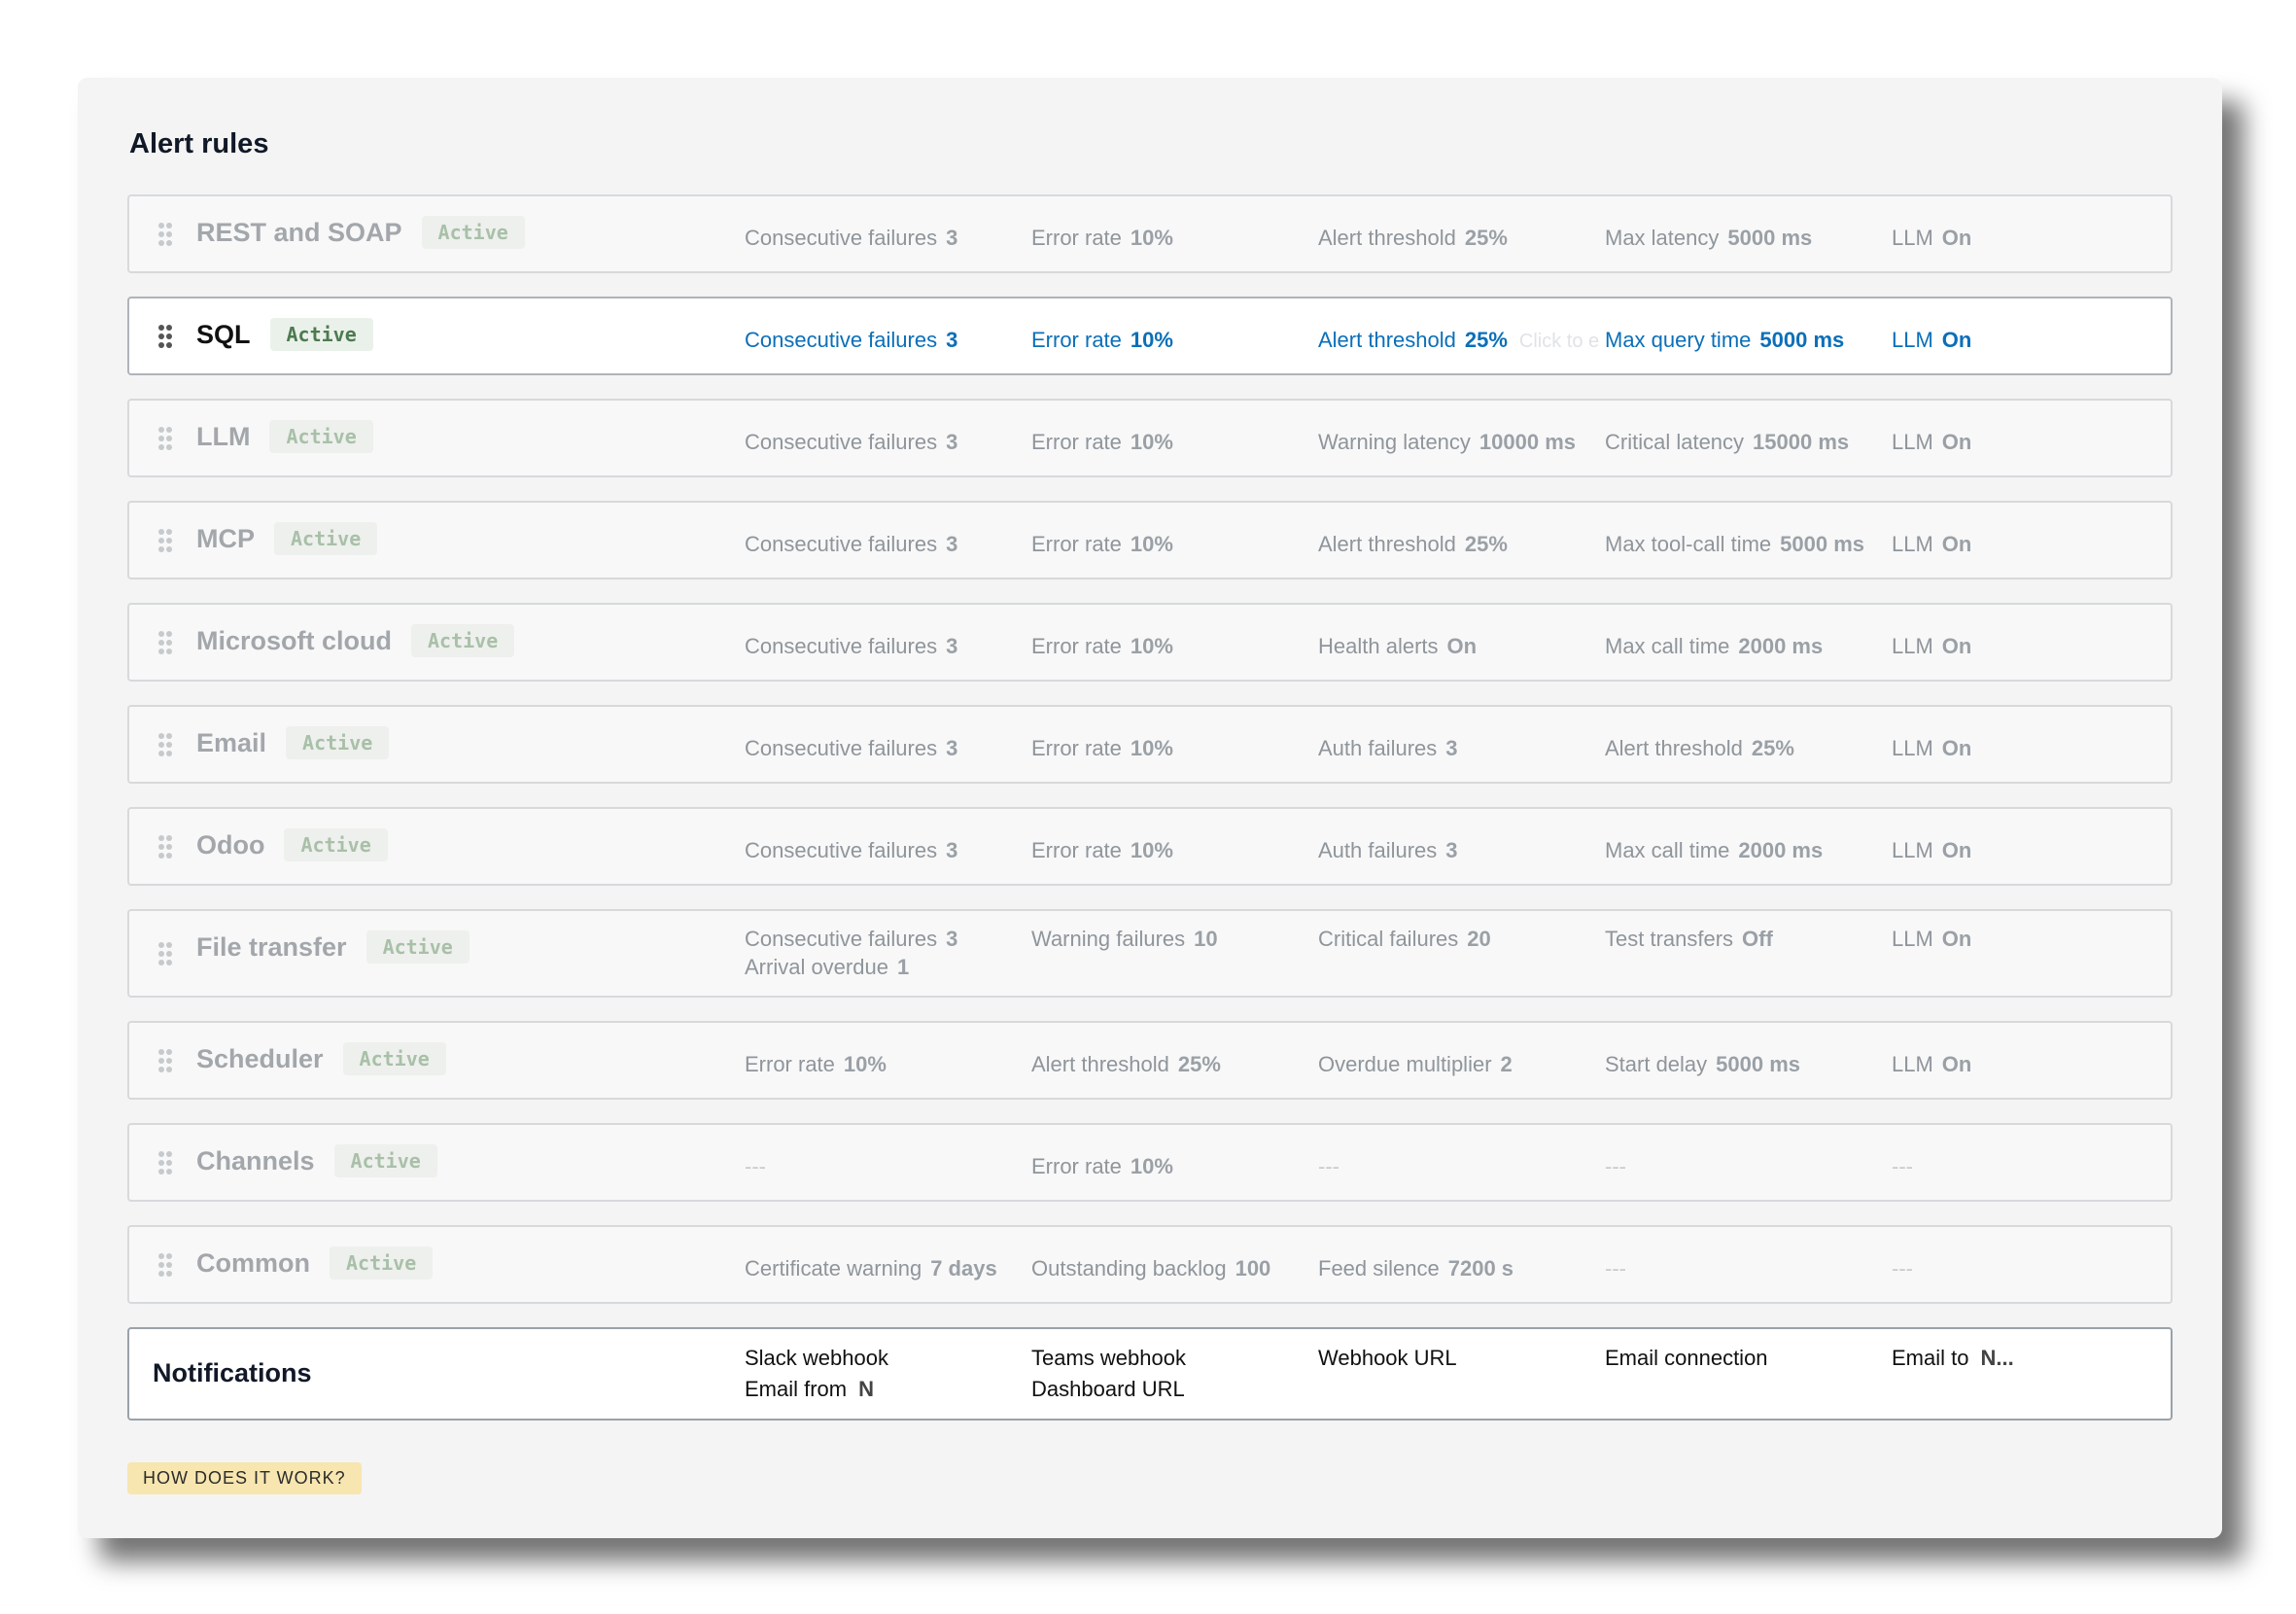 The height and width of the screenshot is (1614, 2296). What do you see at coordinates (1801, 442) in the screenshot?
I see `metric-value: 15000 ms` at bounding box center [1801, 442].